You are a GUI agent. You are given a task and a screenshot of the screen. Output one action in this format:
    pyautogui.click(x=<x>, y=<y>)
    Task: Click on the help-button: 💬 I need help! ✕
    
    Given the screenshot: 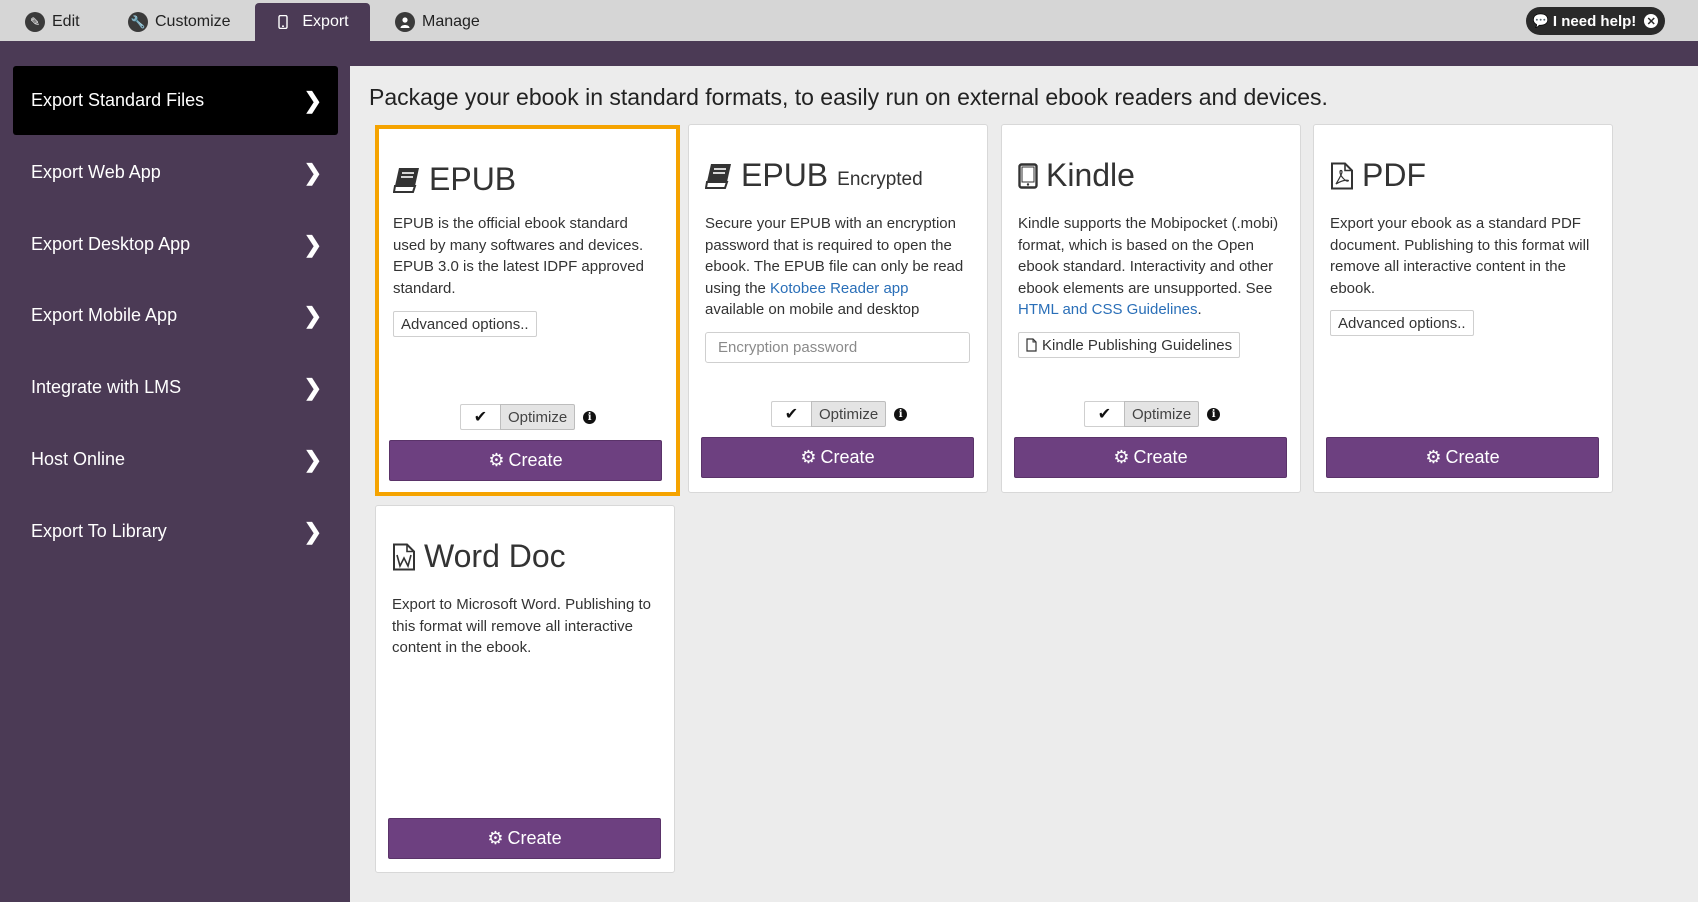 What is the action you would take?
    pyautogui.click(x=1595, y=21)
    